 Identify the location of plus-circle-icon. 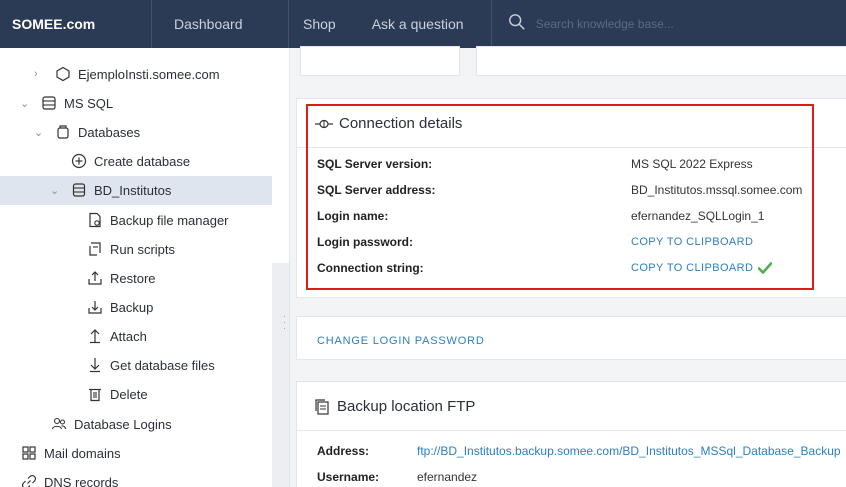
(79, 161).